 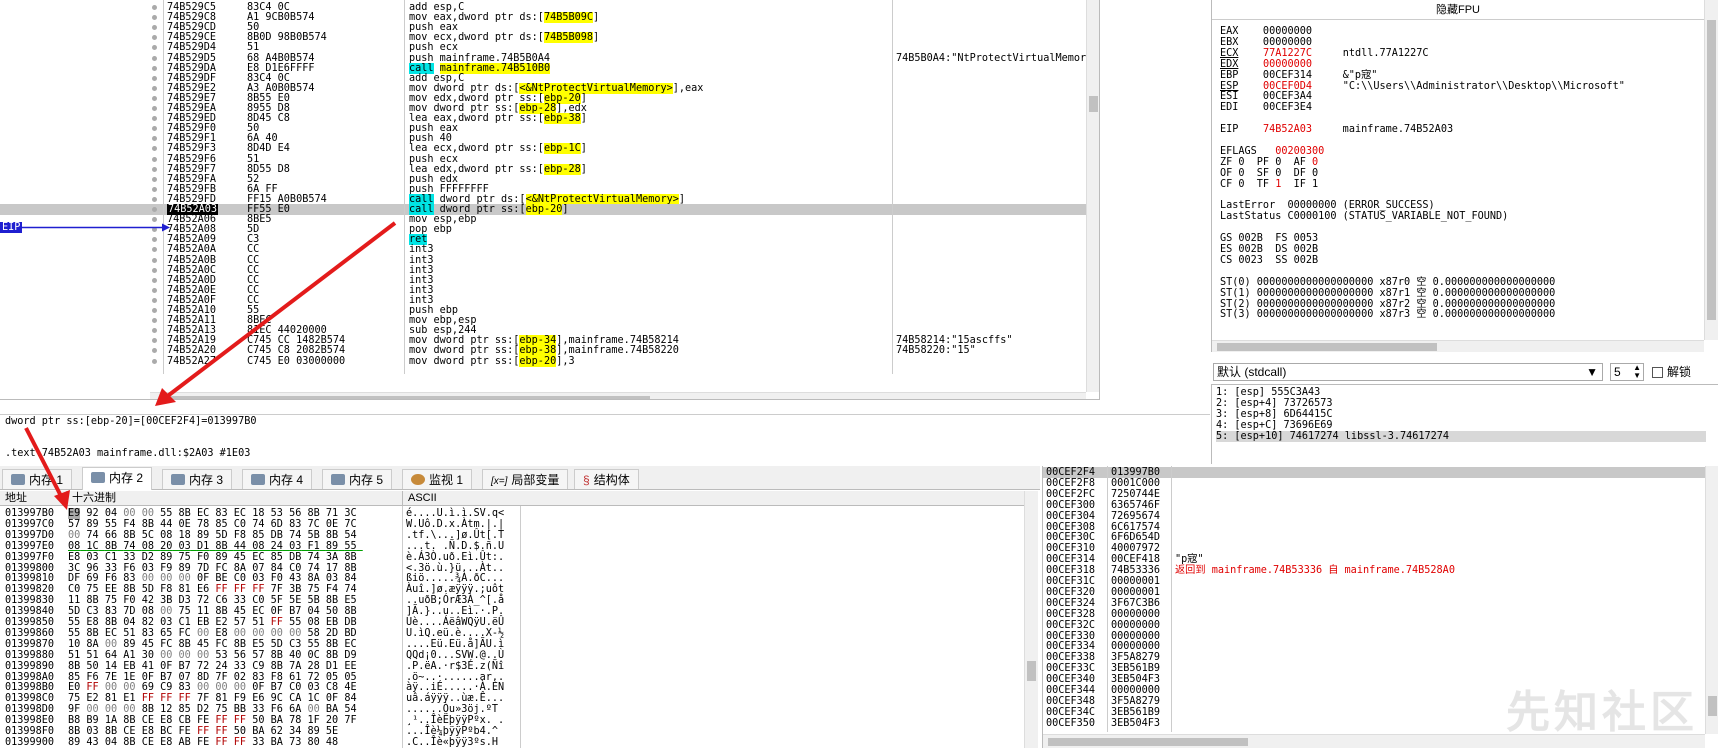 I want to click on register-line: ES 002B DS 002B, so click(x=1269, y=249).